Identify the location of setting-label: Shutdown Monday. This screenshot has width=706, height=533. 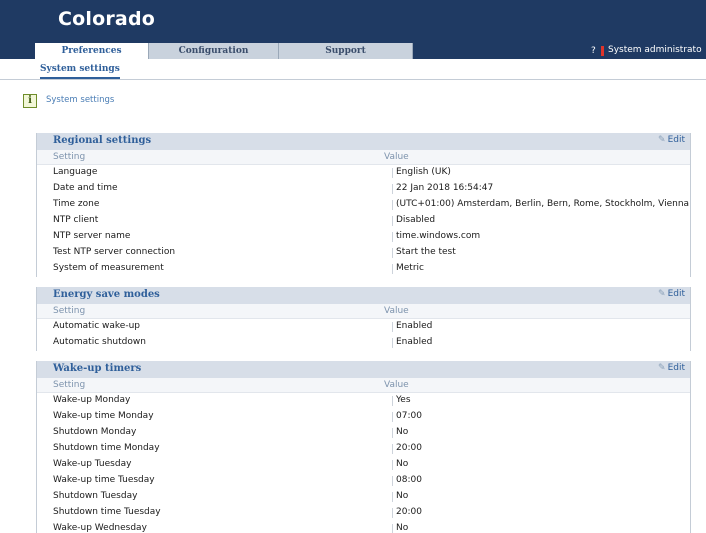
(95, 432).